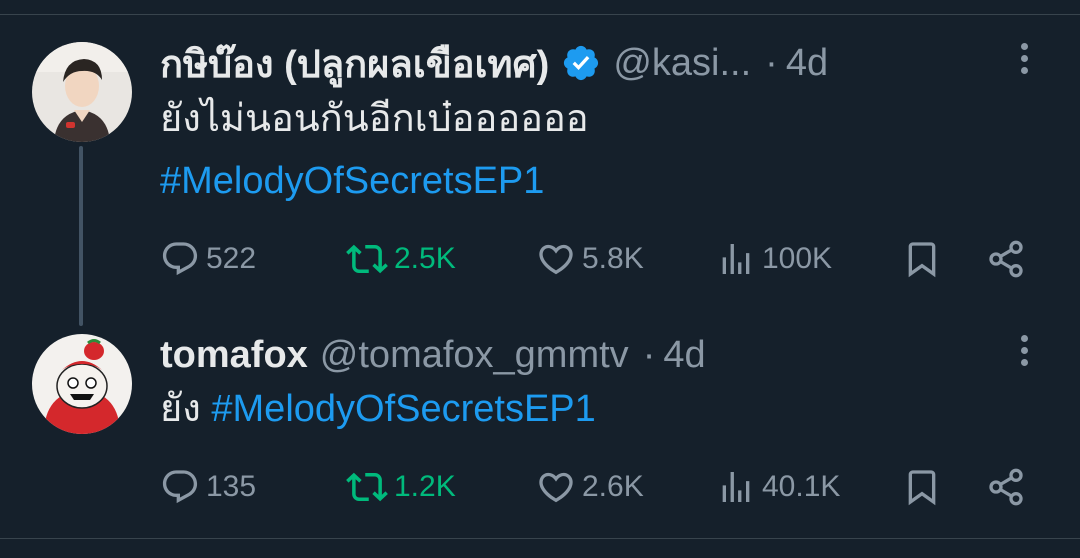 The height and width of the screenshot is (558, 1080). What do you see at coordinates (231, 486) in the screenshot?
I see `reply-count: 135` at bounding box center [231, 486].